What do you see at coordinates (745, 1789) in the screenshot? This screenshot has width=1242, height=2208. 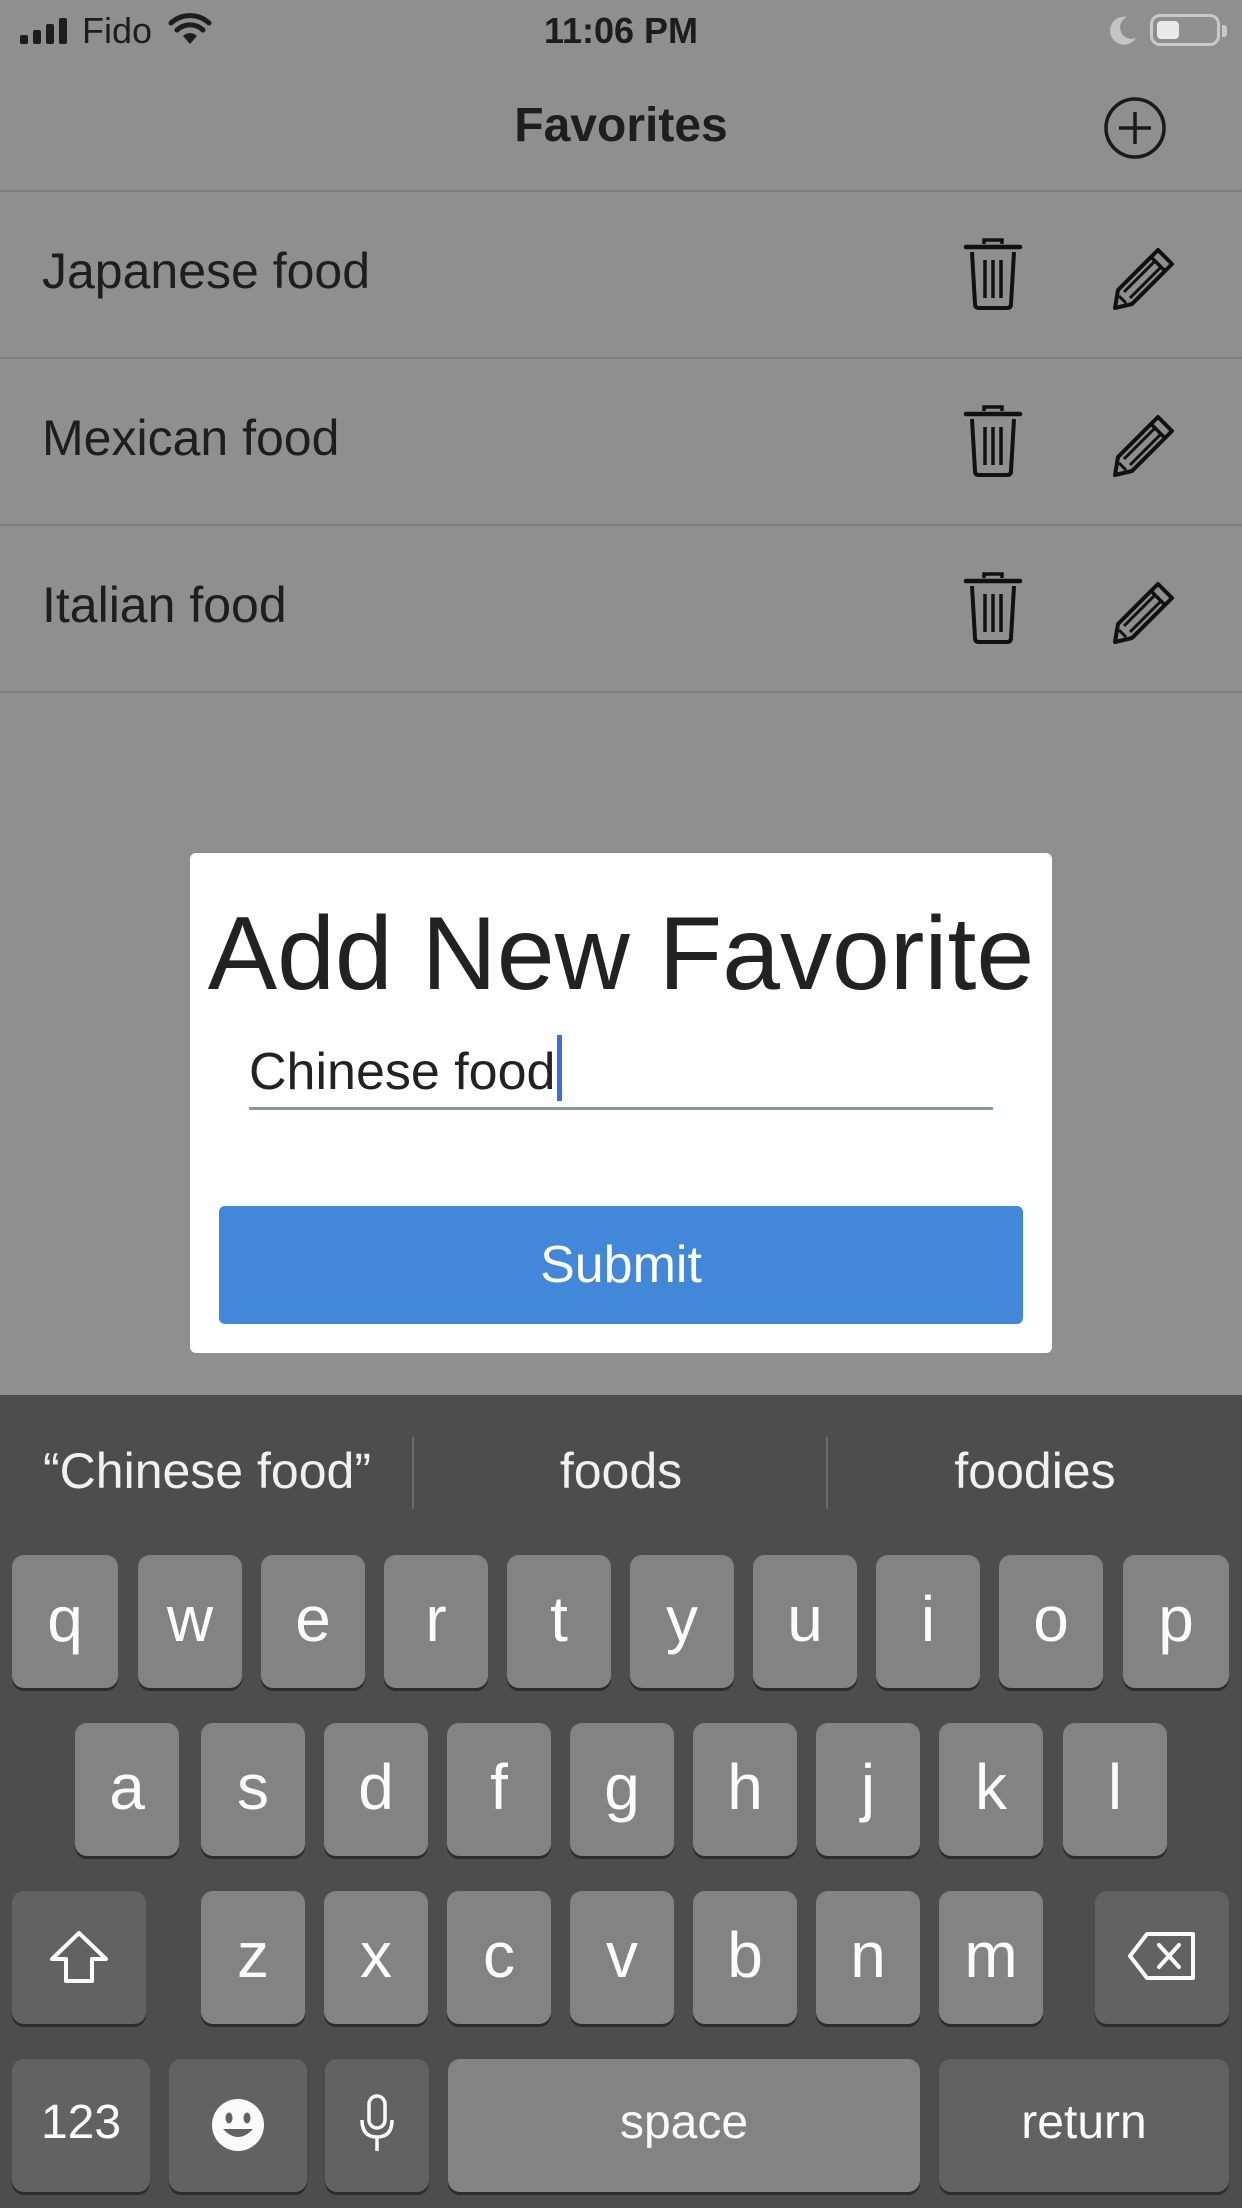 I see `key-h: h` at bounding box center [745, 1789].